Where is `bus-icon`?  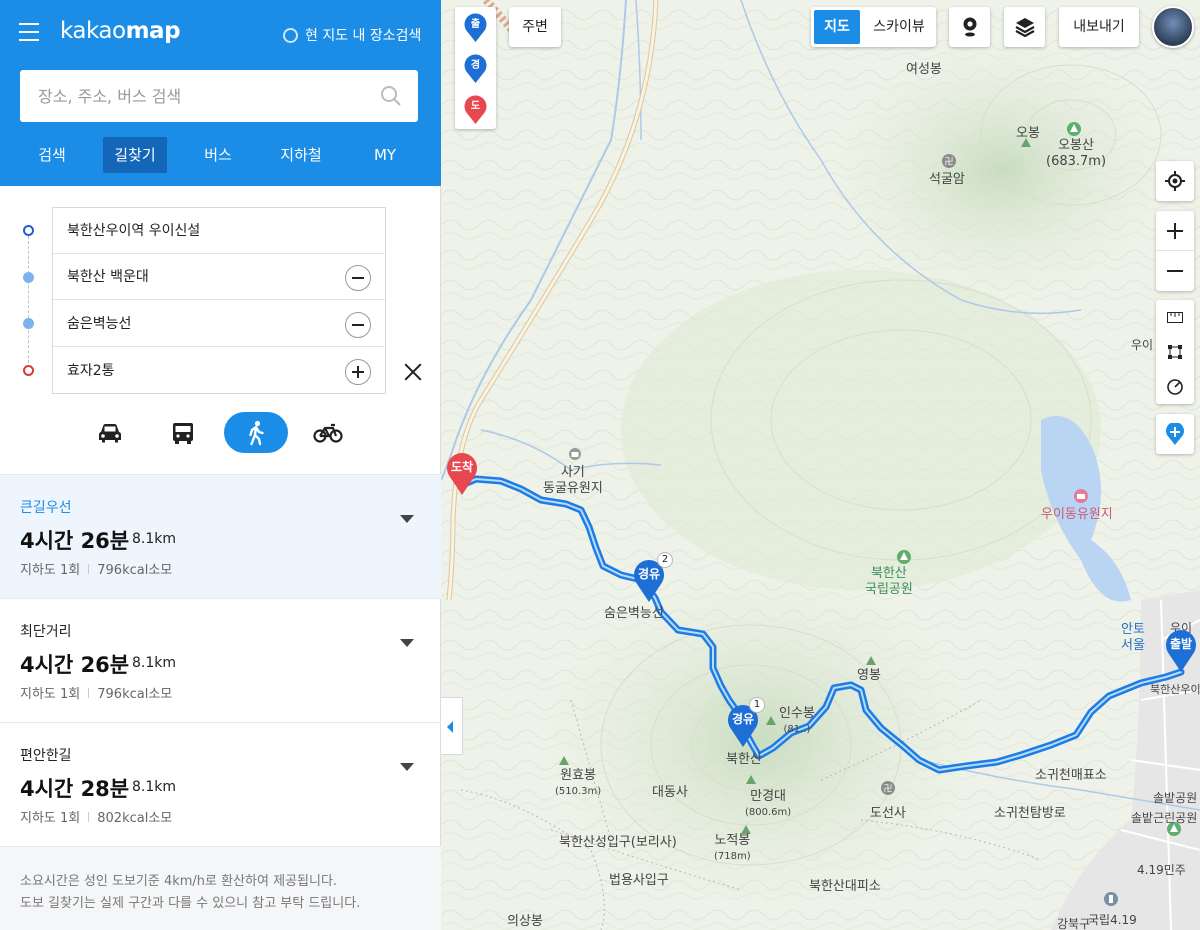 bus-icon is located at coordinates (183, 433).